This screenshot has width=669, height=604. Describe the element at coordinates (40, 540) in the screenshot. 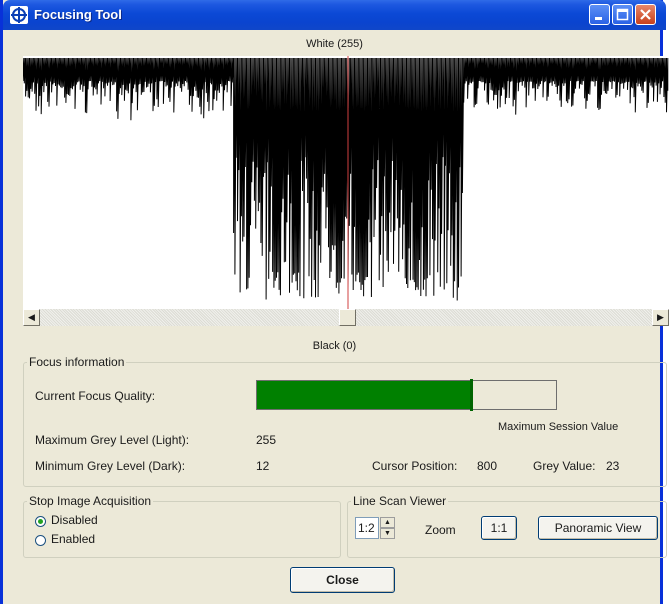

I see `enabled-radio` at that location.